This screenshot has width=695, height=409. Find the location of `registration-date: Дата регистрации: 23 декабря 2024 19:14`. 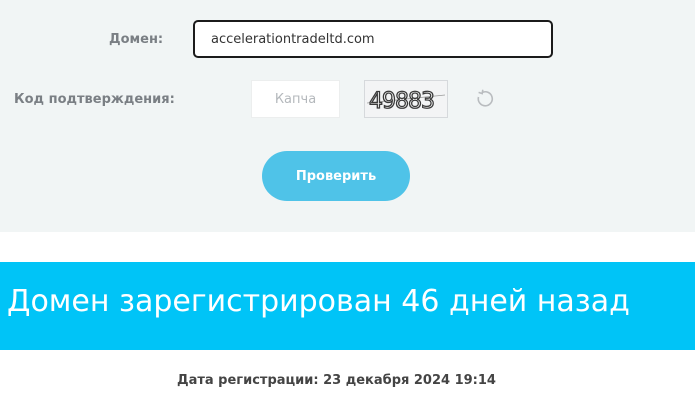

registration-date: Дата регистрации: 23 декабря 2024 19:14 is located at coordinates (336, 380).